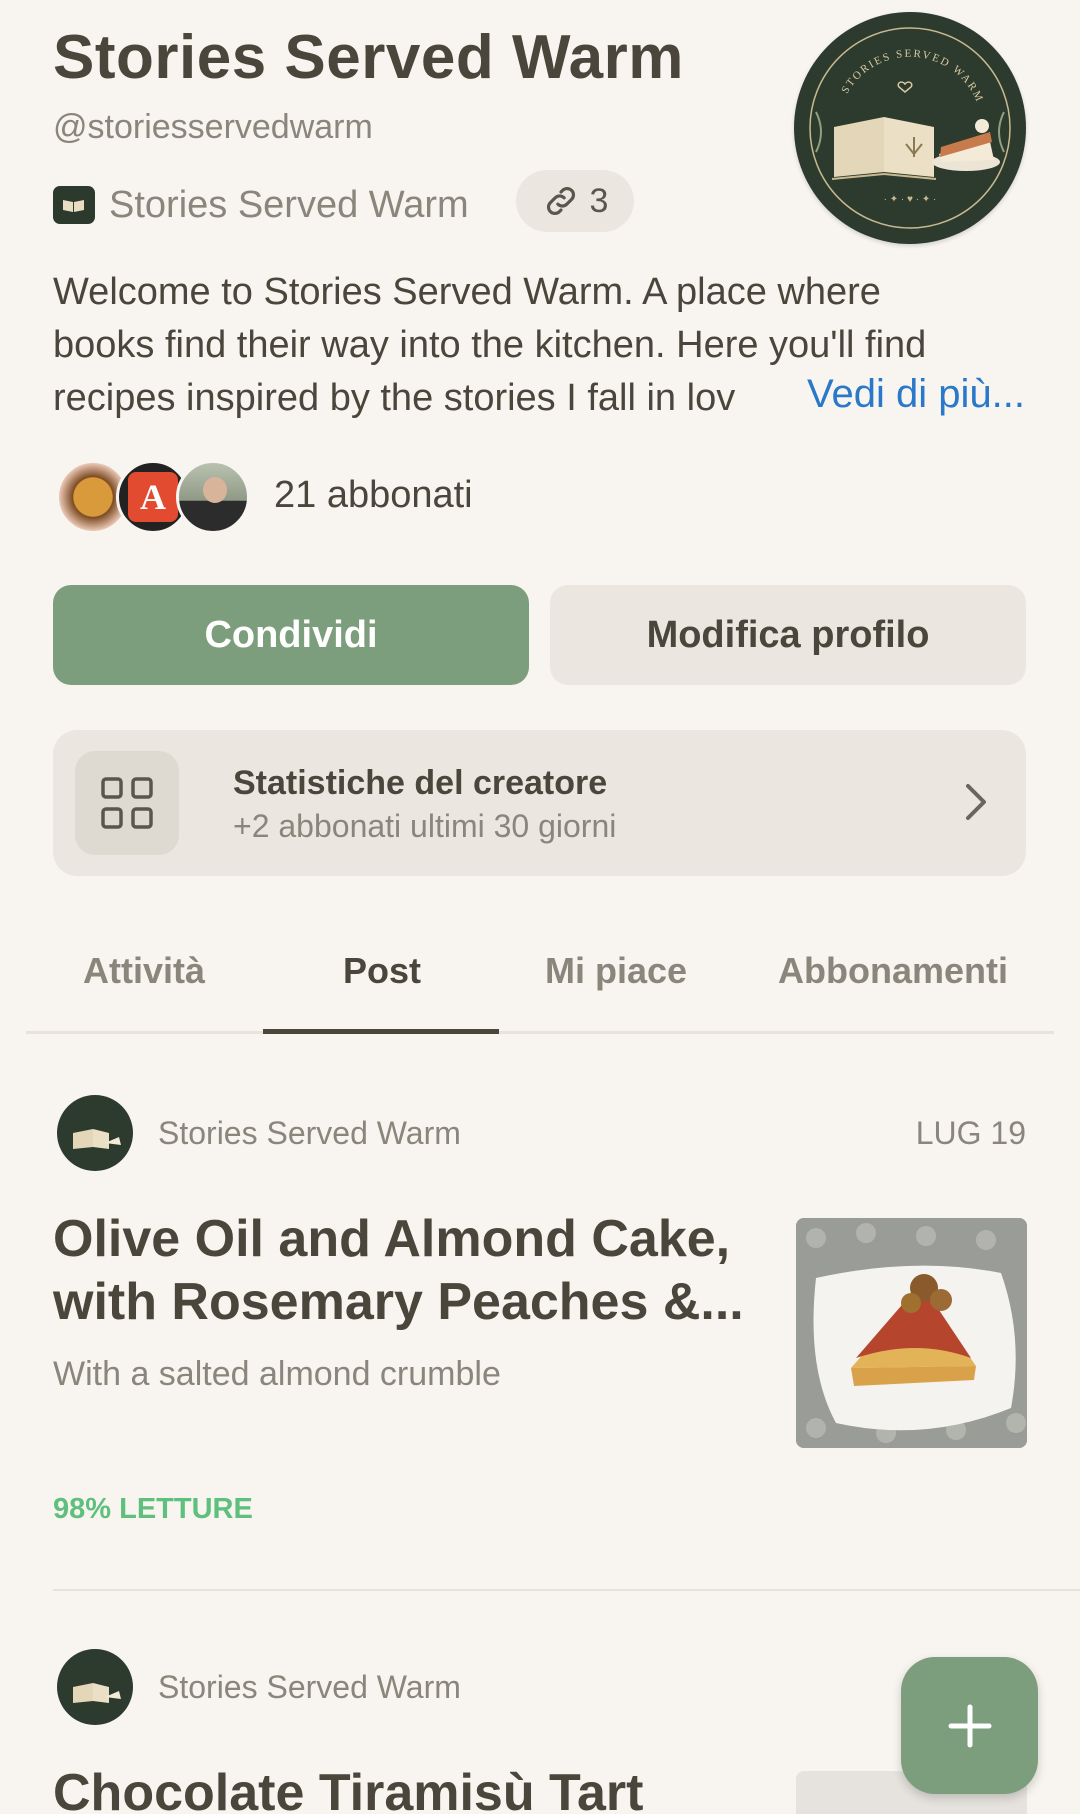  Describe the element at coordinates (911, 1333) in the screenshot. I see `post-thumbnail` at that location.